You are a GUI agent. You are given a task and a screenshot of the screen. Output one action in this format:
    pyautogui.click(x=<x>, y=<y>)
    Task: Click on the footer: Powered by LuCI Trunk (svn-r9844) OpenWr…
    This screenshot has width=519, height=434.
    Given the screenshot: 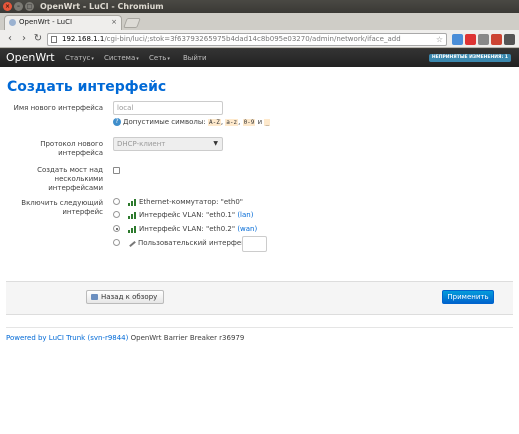 What is the action you would take?
    pyautogui.click(x=125, y=338)
    